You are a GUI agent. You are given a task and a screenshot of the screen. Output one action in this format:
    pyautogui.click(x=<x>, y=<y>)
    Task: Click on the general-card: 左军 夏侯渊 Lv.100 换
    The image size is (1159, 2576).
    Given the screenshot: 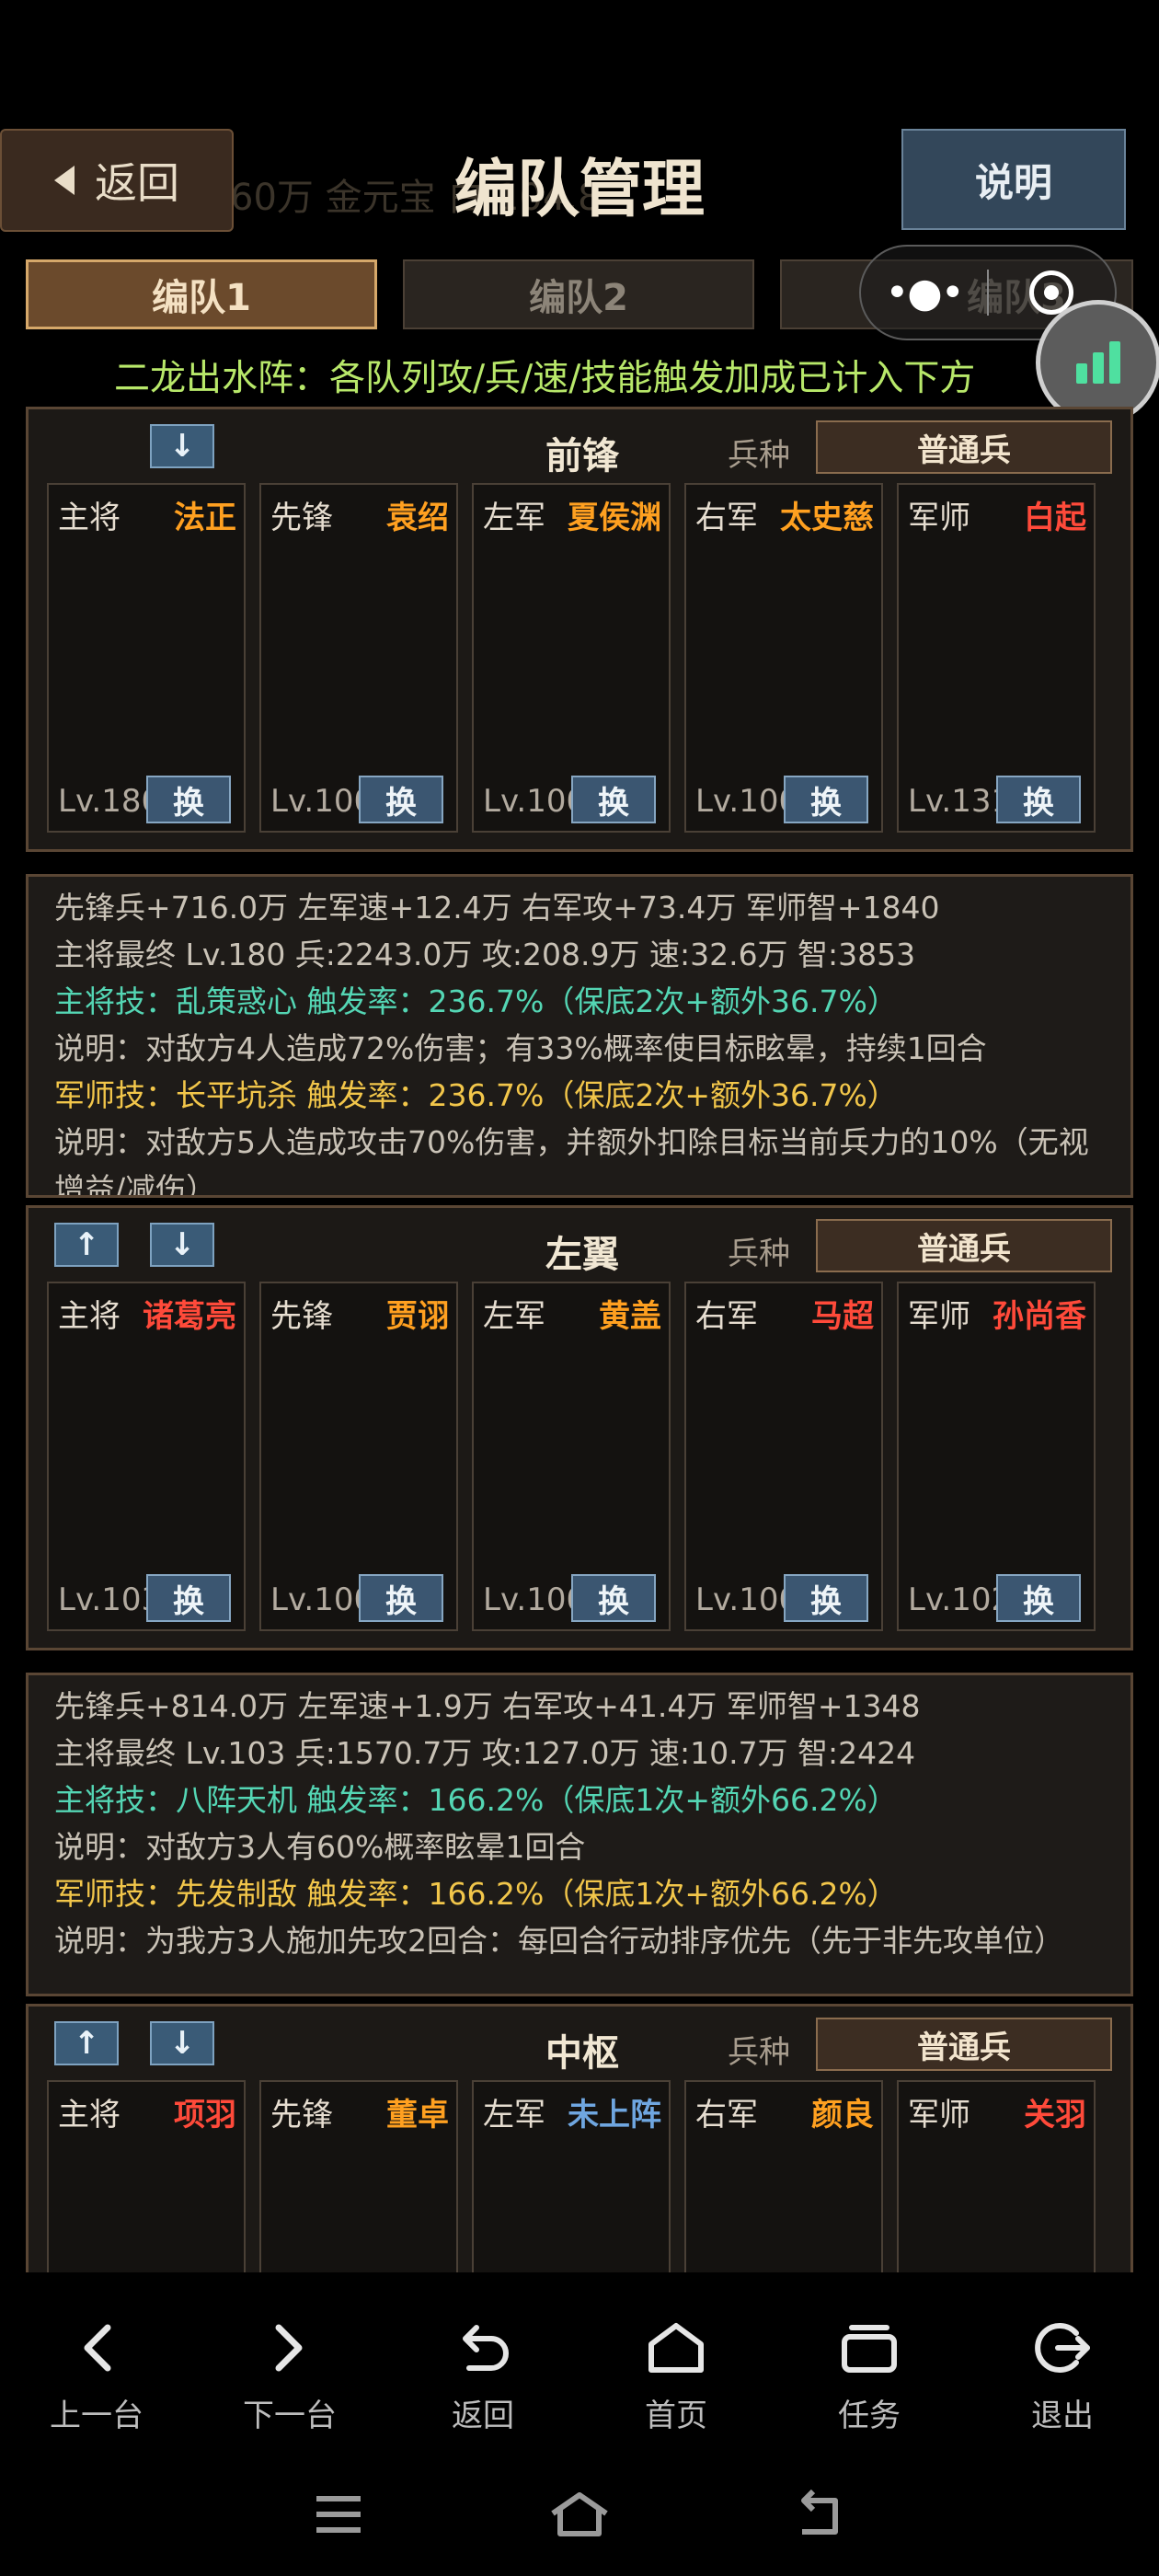 What is the action you would take?
    pyautogui.click(x=571, y=658)
    